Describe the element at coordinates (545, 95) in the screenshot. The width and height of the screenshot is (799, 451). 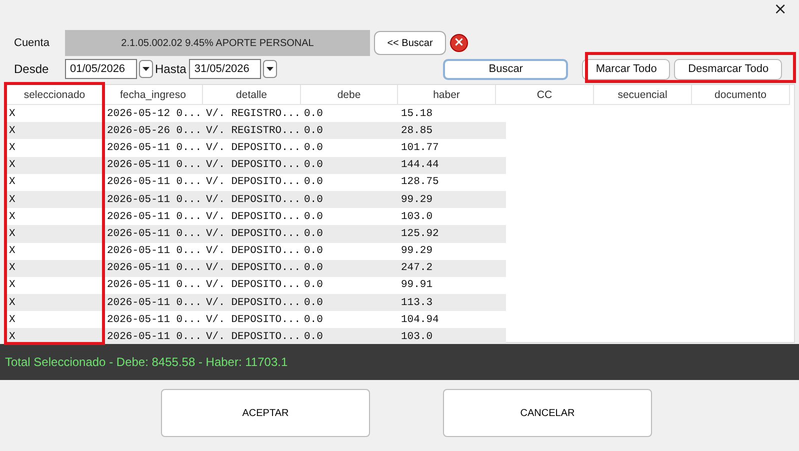
I see `column-header: CC` at that location.